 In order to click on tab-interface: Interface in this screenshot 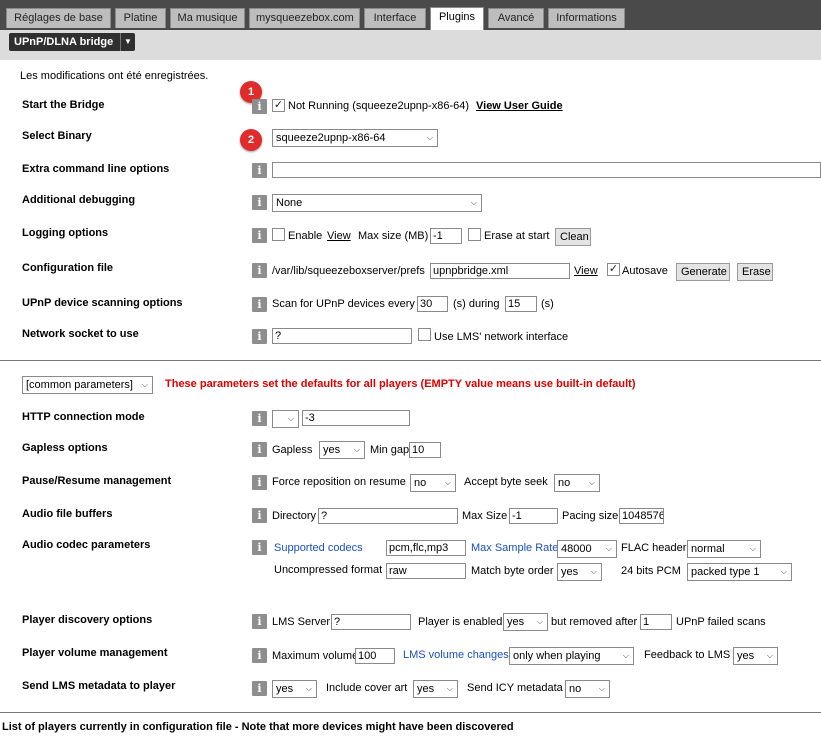, I will do `click(395, 18)`.